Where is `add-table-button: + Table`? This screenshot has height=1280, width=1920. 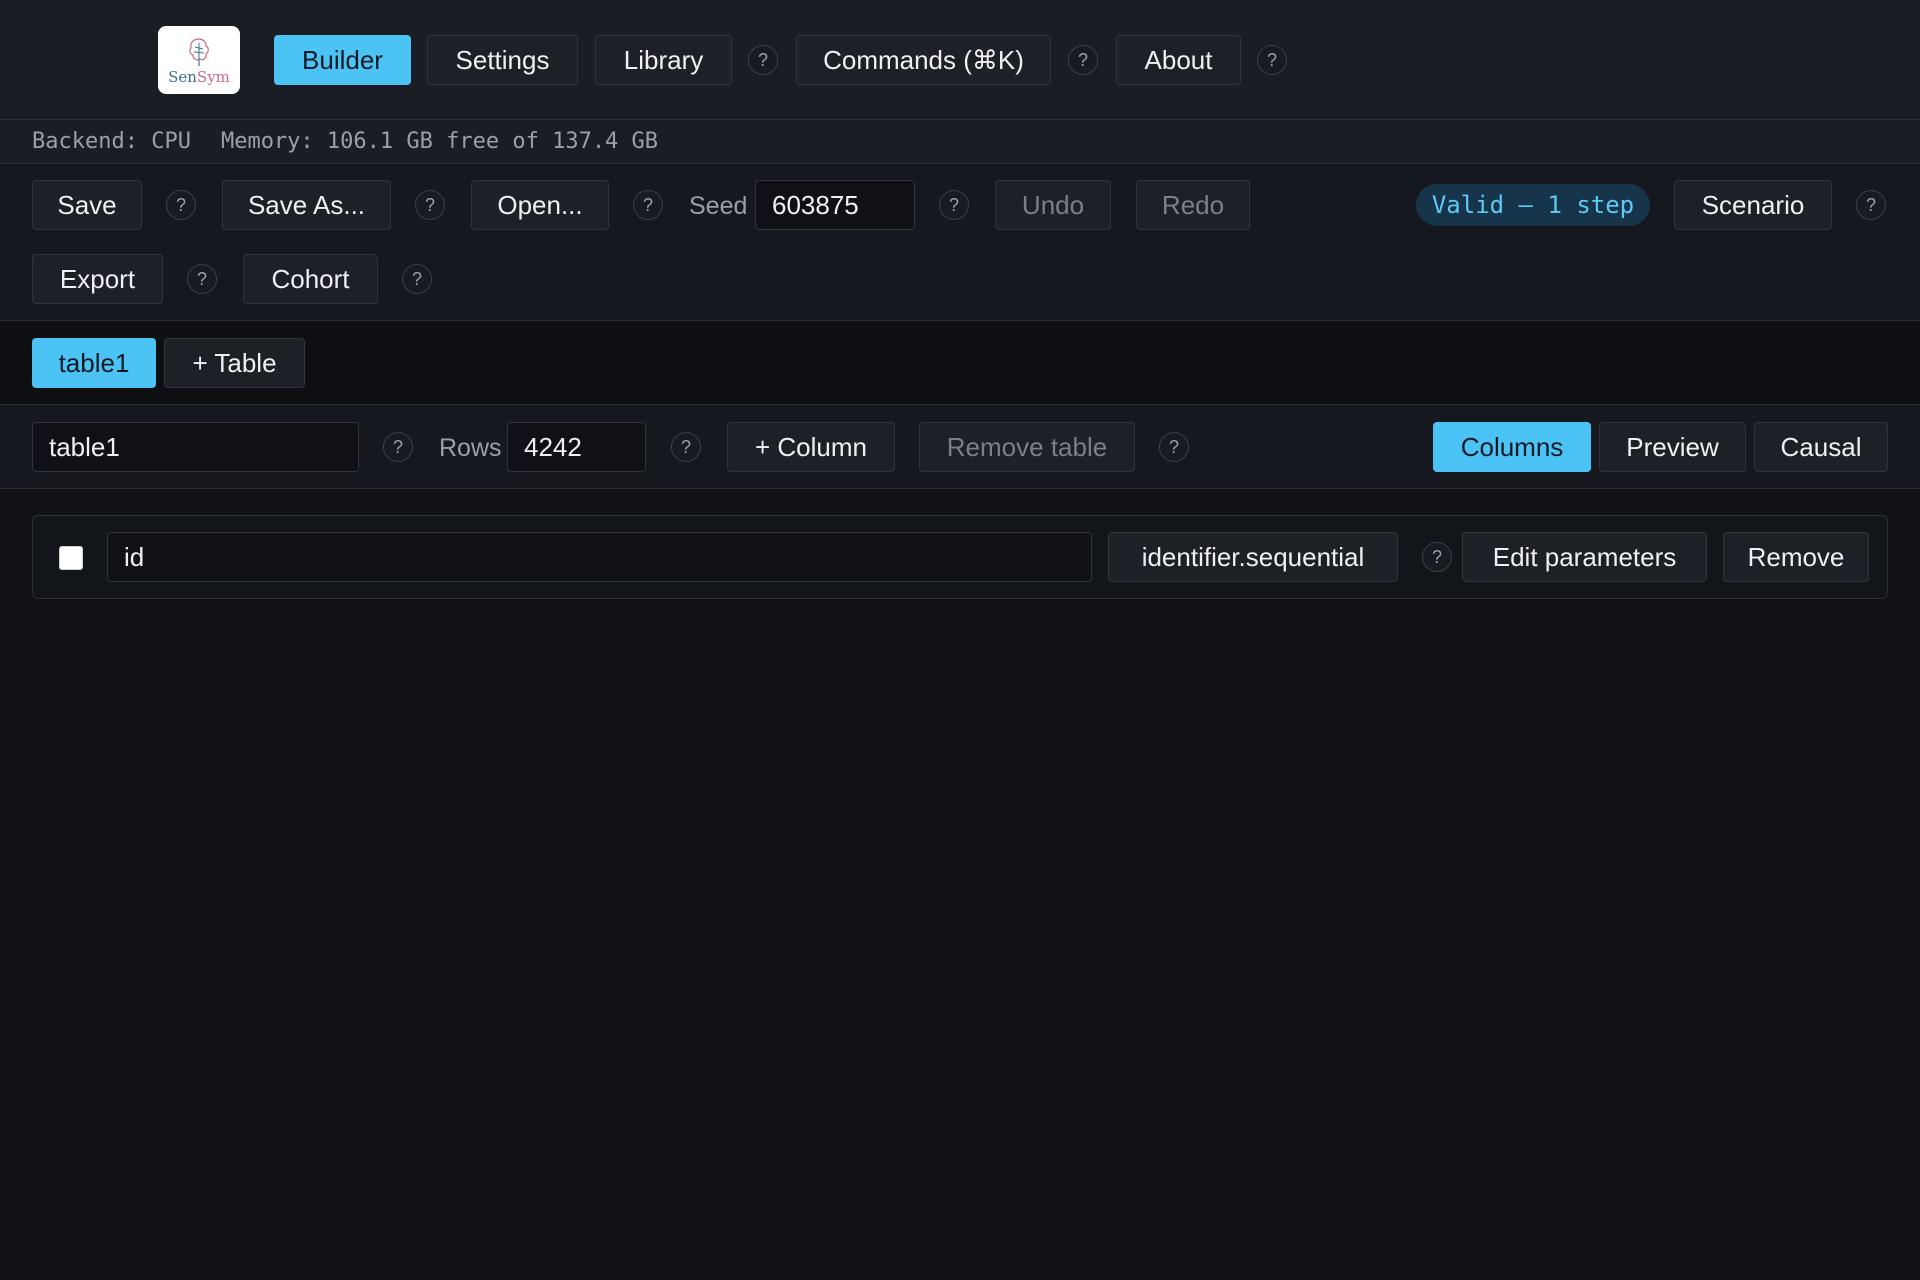
add-table-button: + Table is located at coordinates (234, 363).